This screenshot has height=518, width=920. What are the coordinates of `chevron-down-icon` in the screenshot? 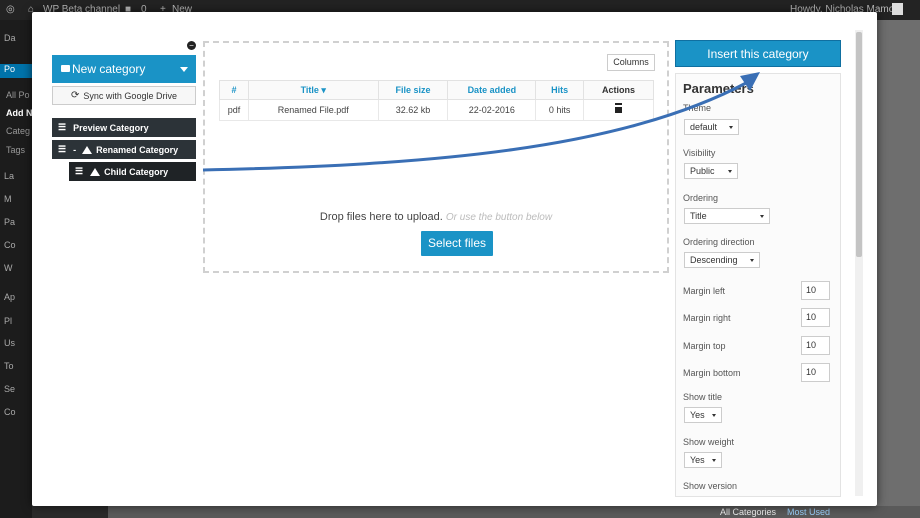 It's located at (184, 69).